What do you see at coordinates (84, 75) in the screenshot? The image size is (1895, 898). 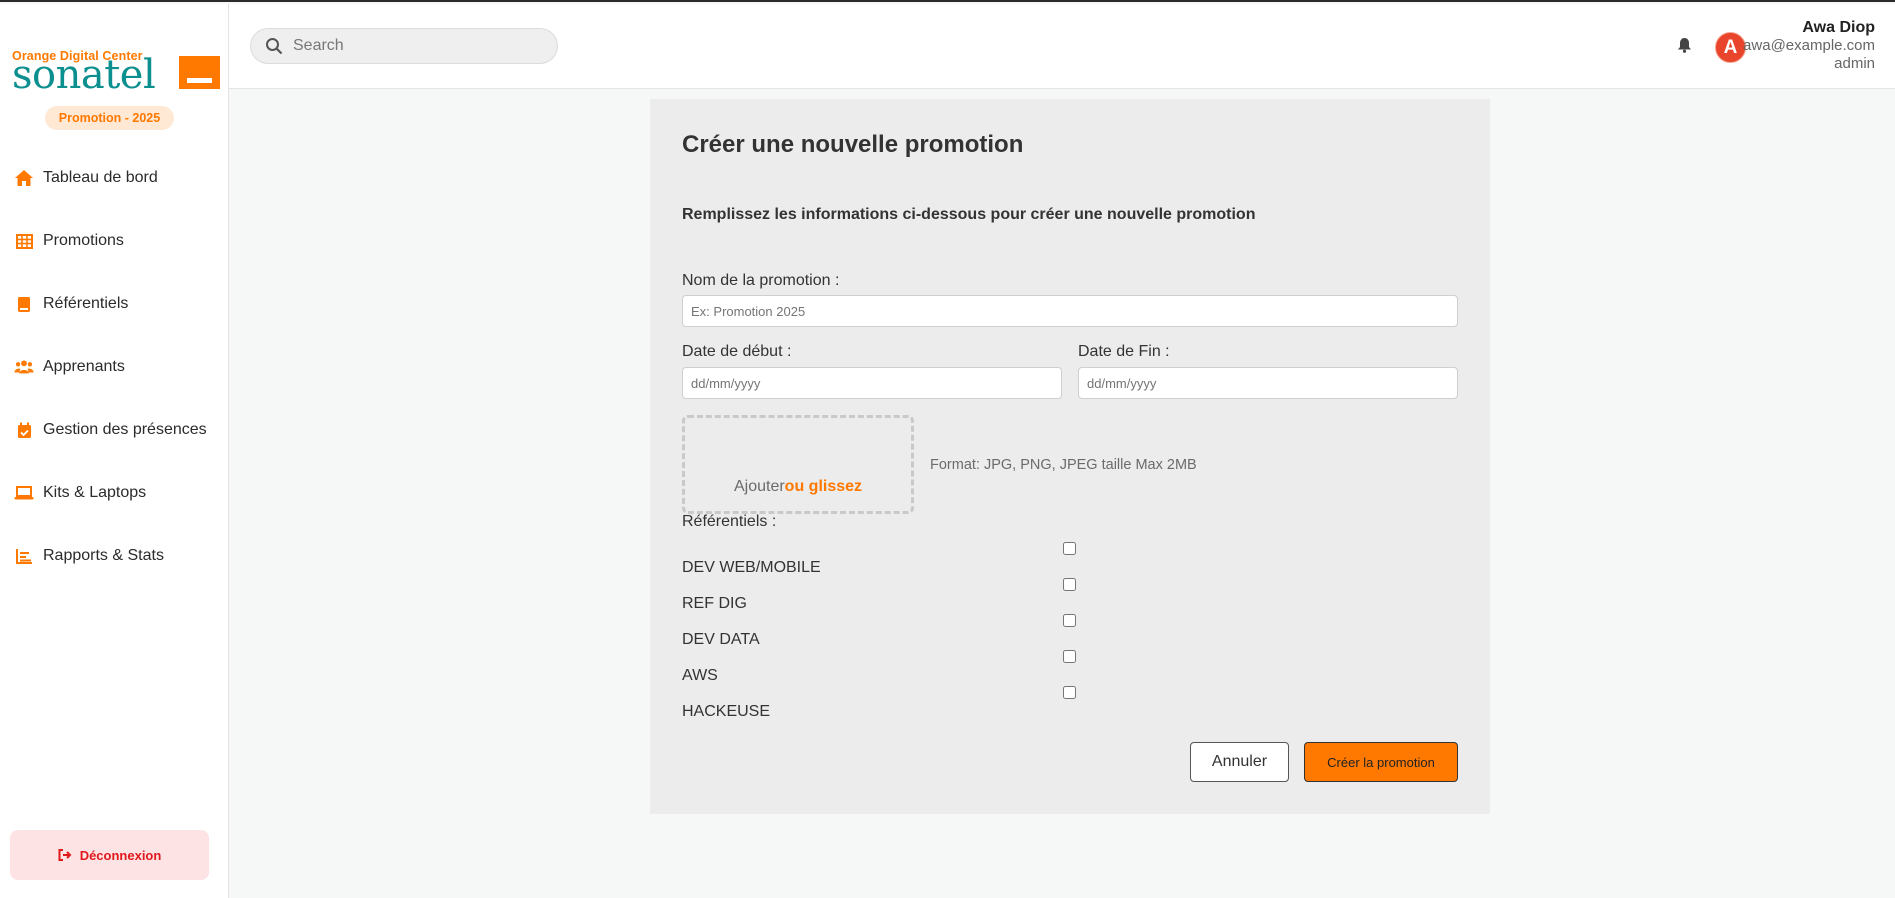 I see `logo-main-text: sonatel` at bounding box center [84, 75].